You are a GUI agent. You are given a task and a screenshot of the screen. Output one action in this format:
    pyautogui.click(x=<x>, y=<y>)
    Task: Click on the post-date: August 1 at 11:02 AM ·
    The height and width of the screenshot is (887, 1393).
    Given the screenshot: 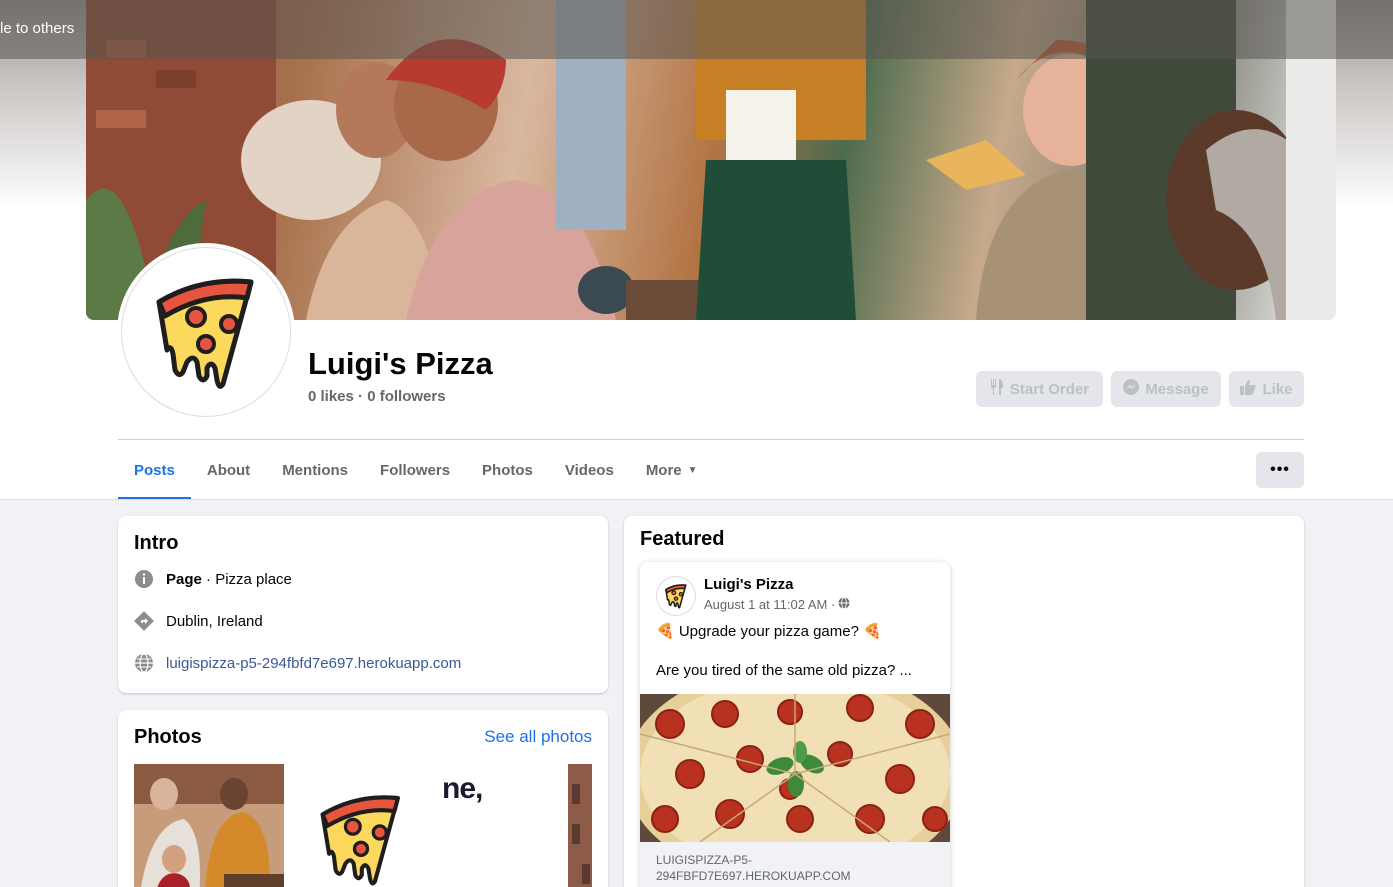 What is the action you would take?
    pyautogui.click(x=769, y=604)
    